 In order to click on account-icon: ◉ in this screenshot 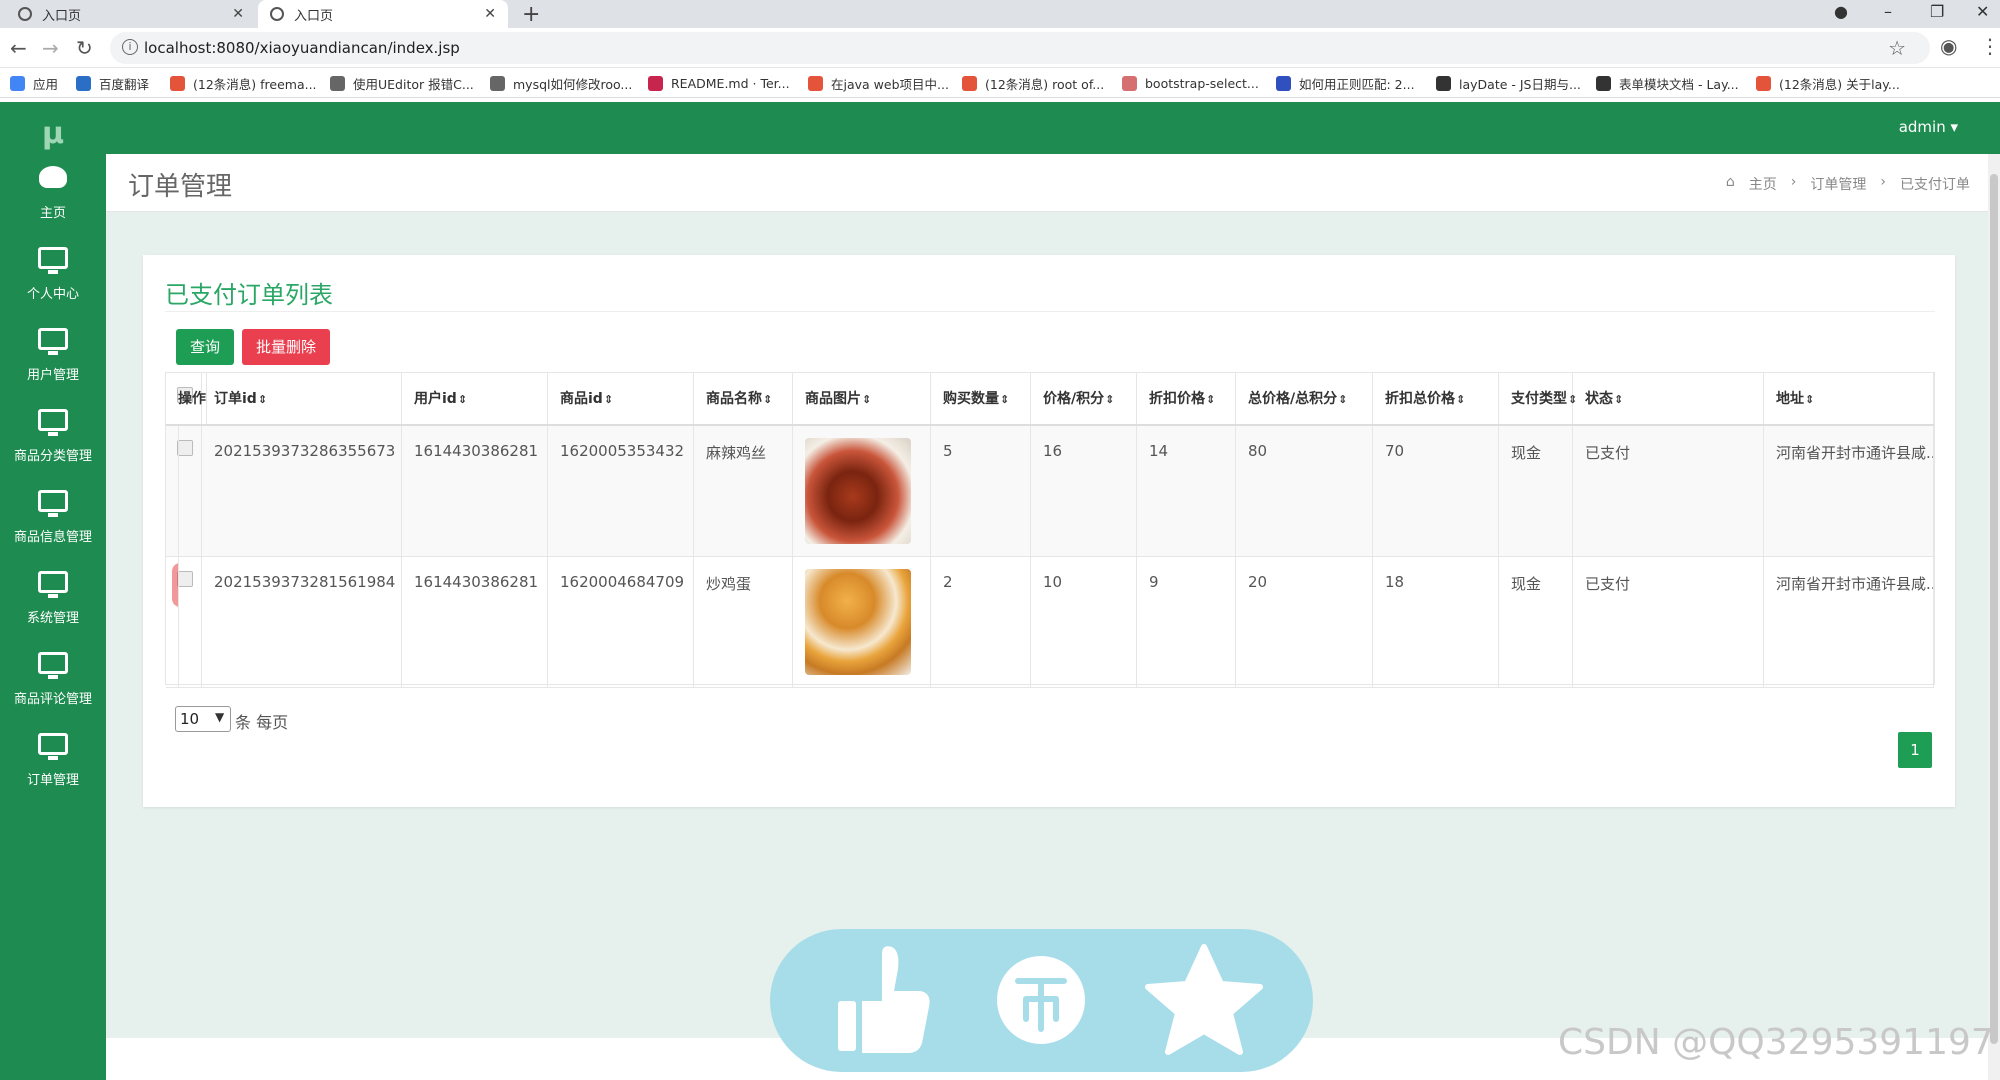, I will do `click(1948, 46)`.